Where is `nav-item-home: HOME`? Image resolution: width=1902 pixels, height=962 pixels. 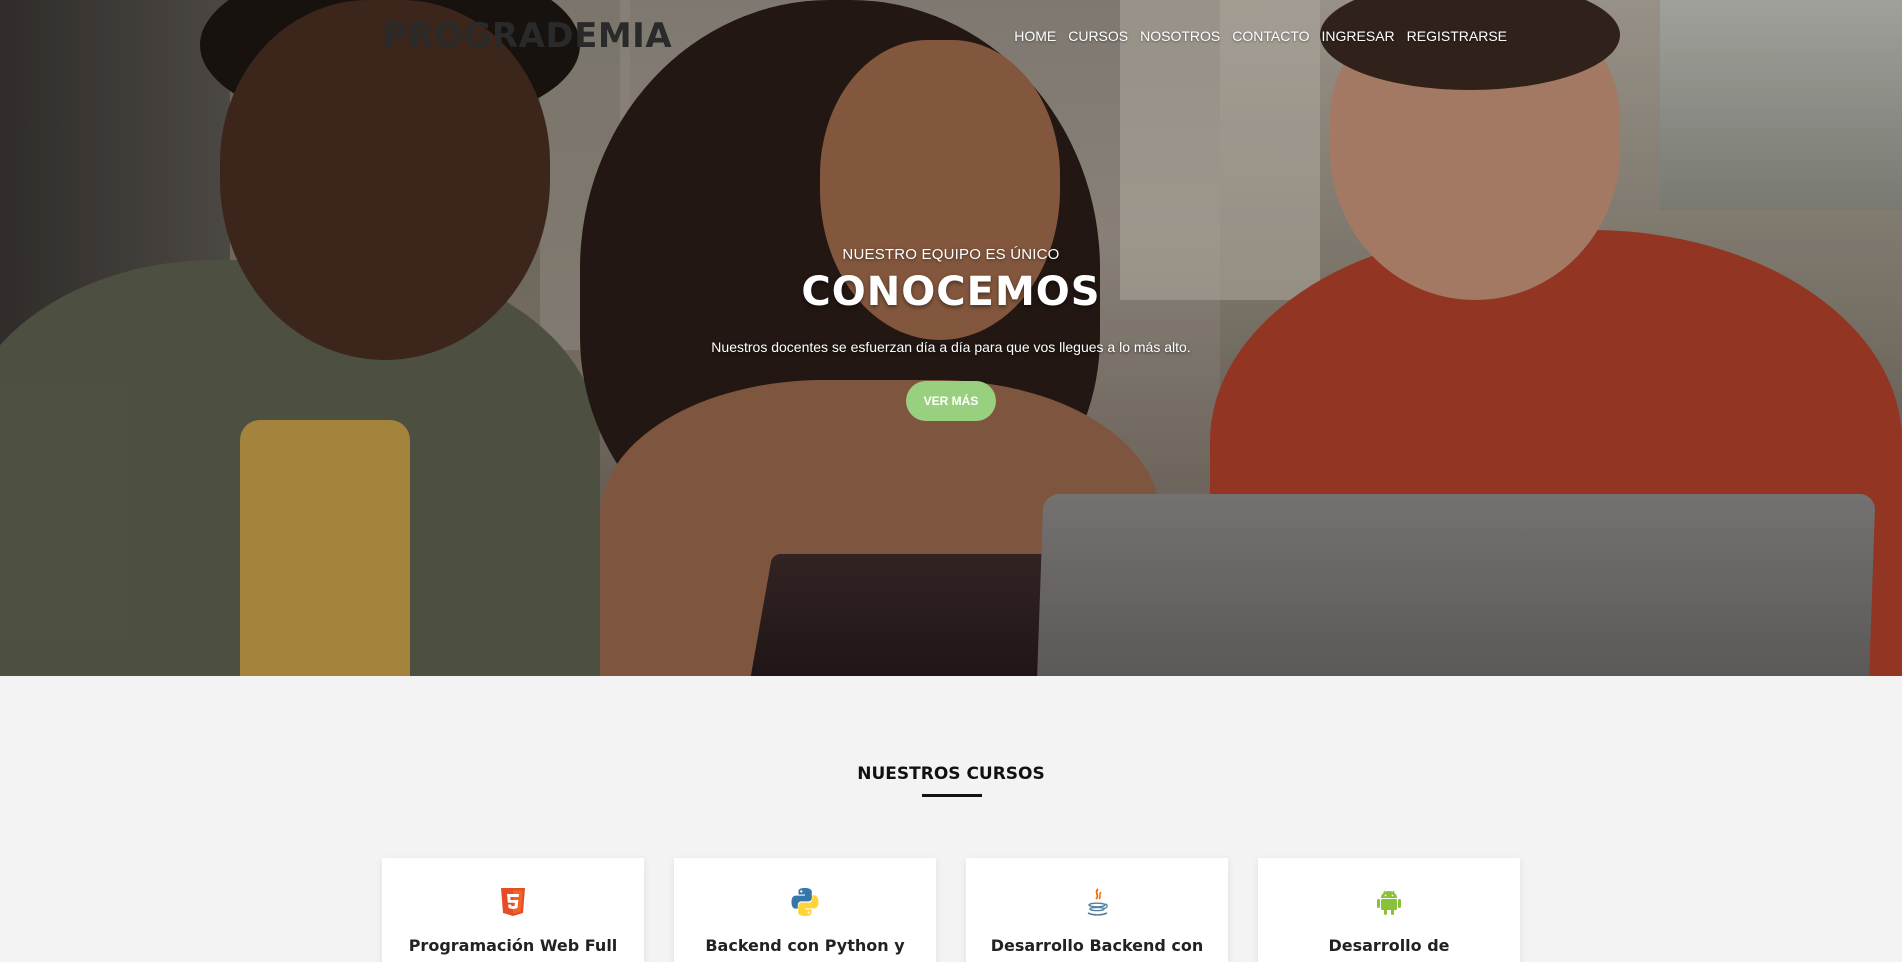
nav-item-home: HOME is located at coordinates (1035, 36).